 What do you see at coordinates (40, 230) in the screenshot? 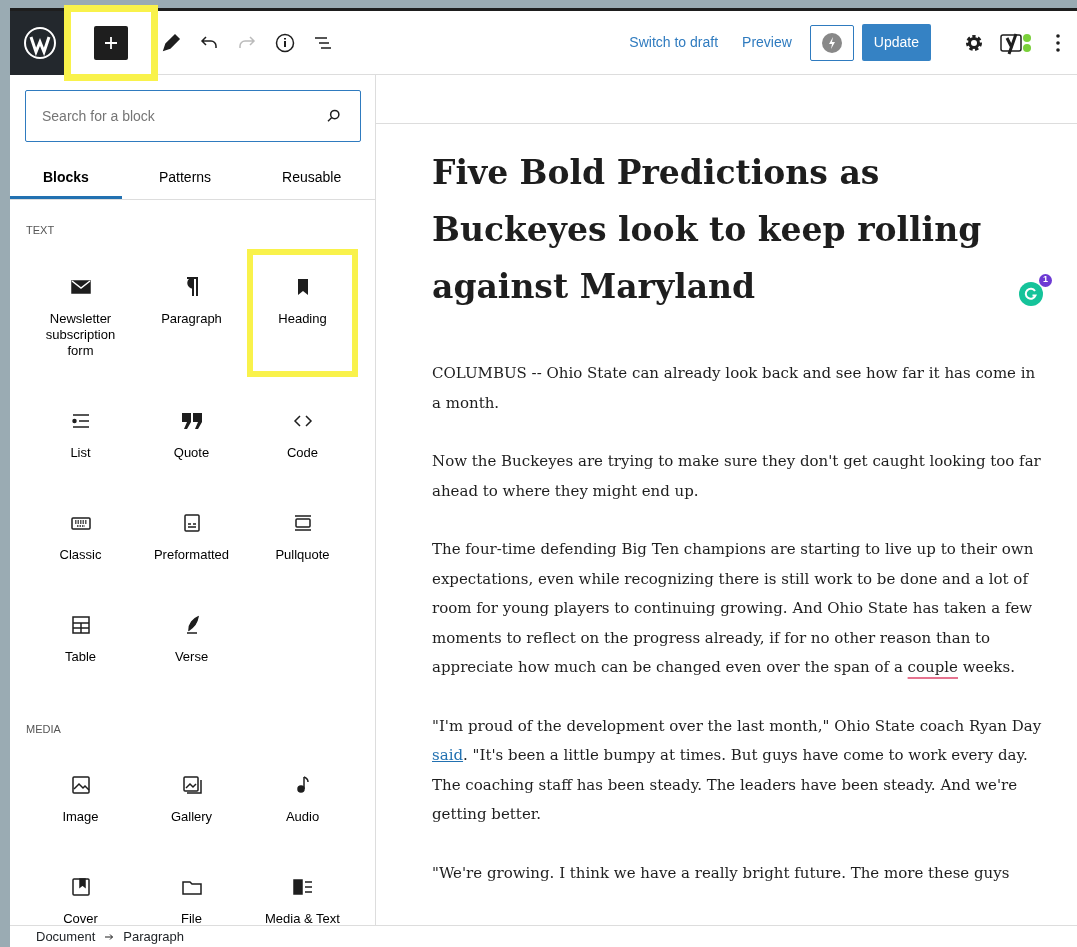
I see `section-heading: TEXT` at bounding box center [40, 230].